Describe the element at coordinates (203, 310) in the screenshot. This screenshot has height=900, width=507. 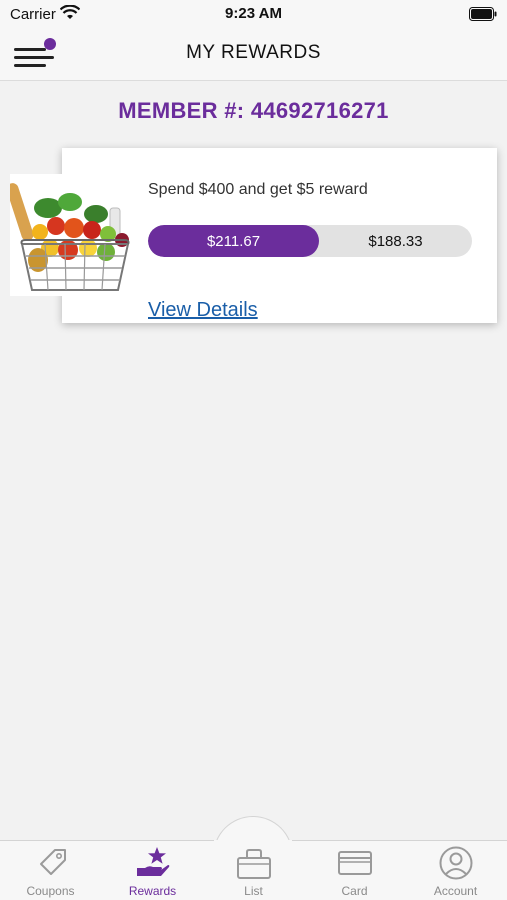
I see `view-details-link: View Details` at that location.